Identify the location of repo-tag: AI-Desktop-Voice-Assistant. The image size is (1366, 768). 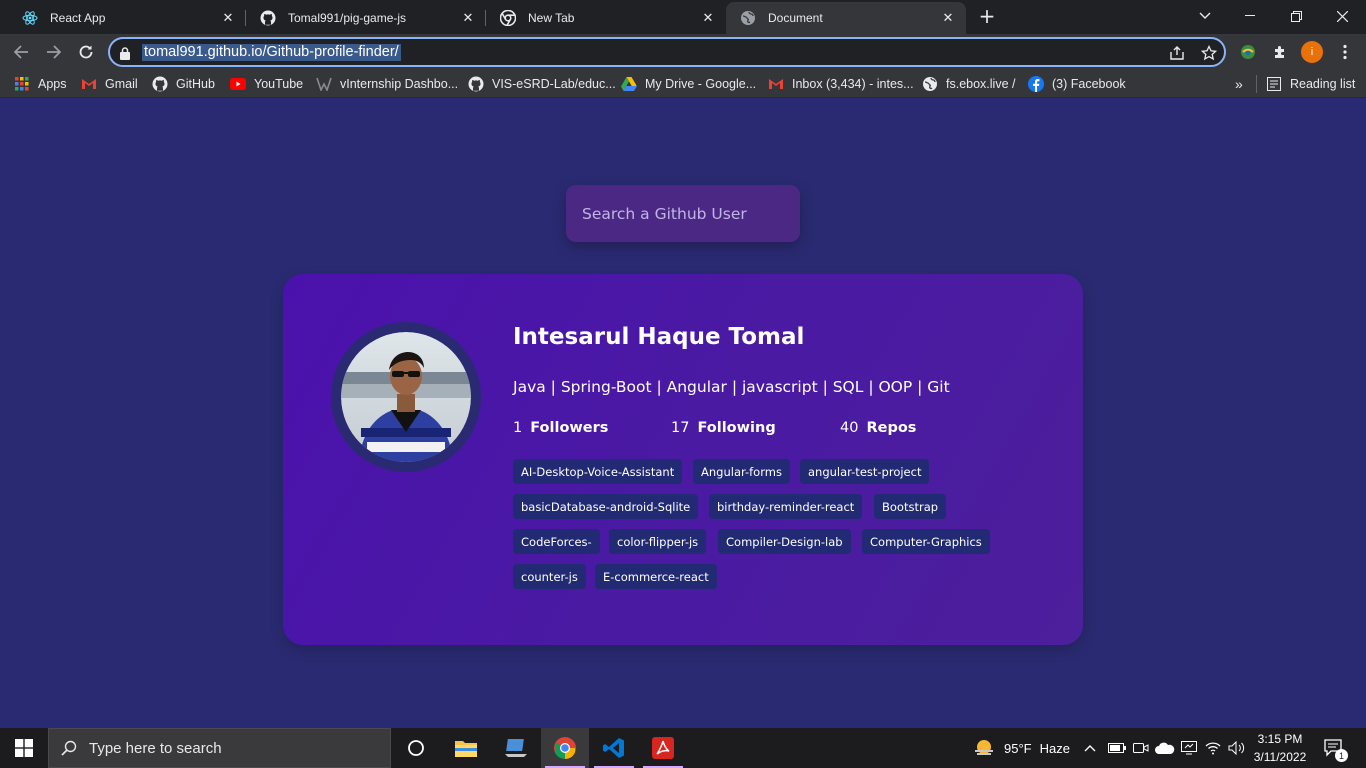
(598, 471).